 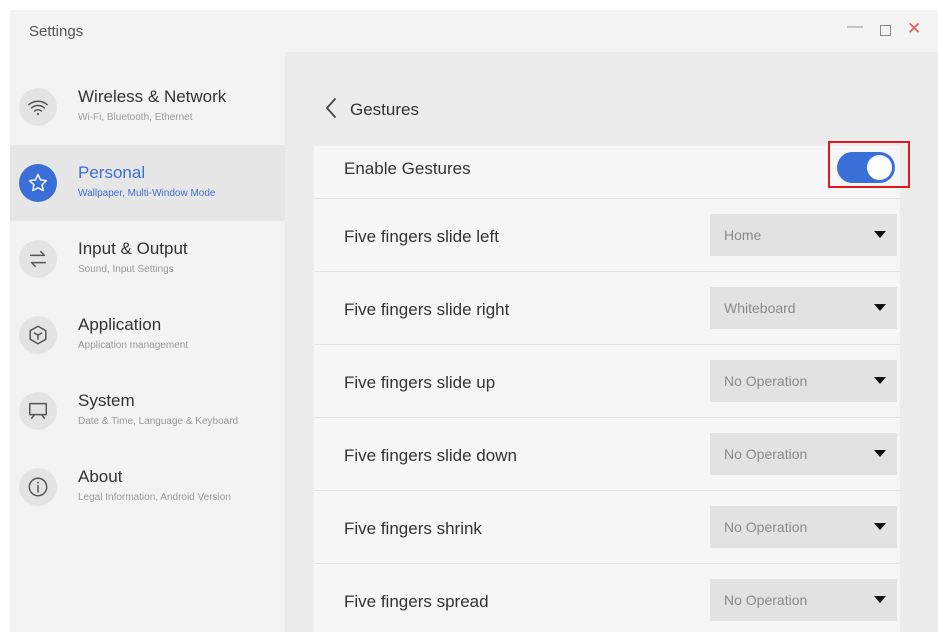 I want to click on gesture-label: Five fingers shrink, so click(x=413, y=528).